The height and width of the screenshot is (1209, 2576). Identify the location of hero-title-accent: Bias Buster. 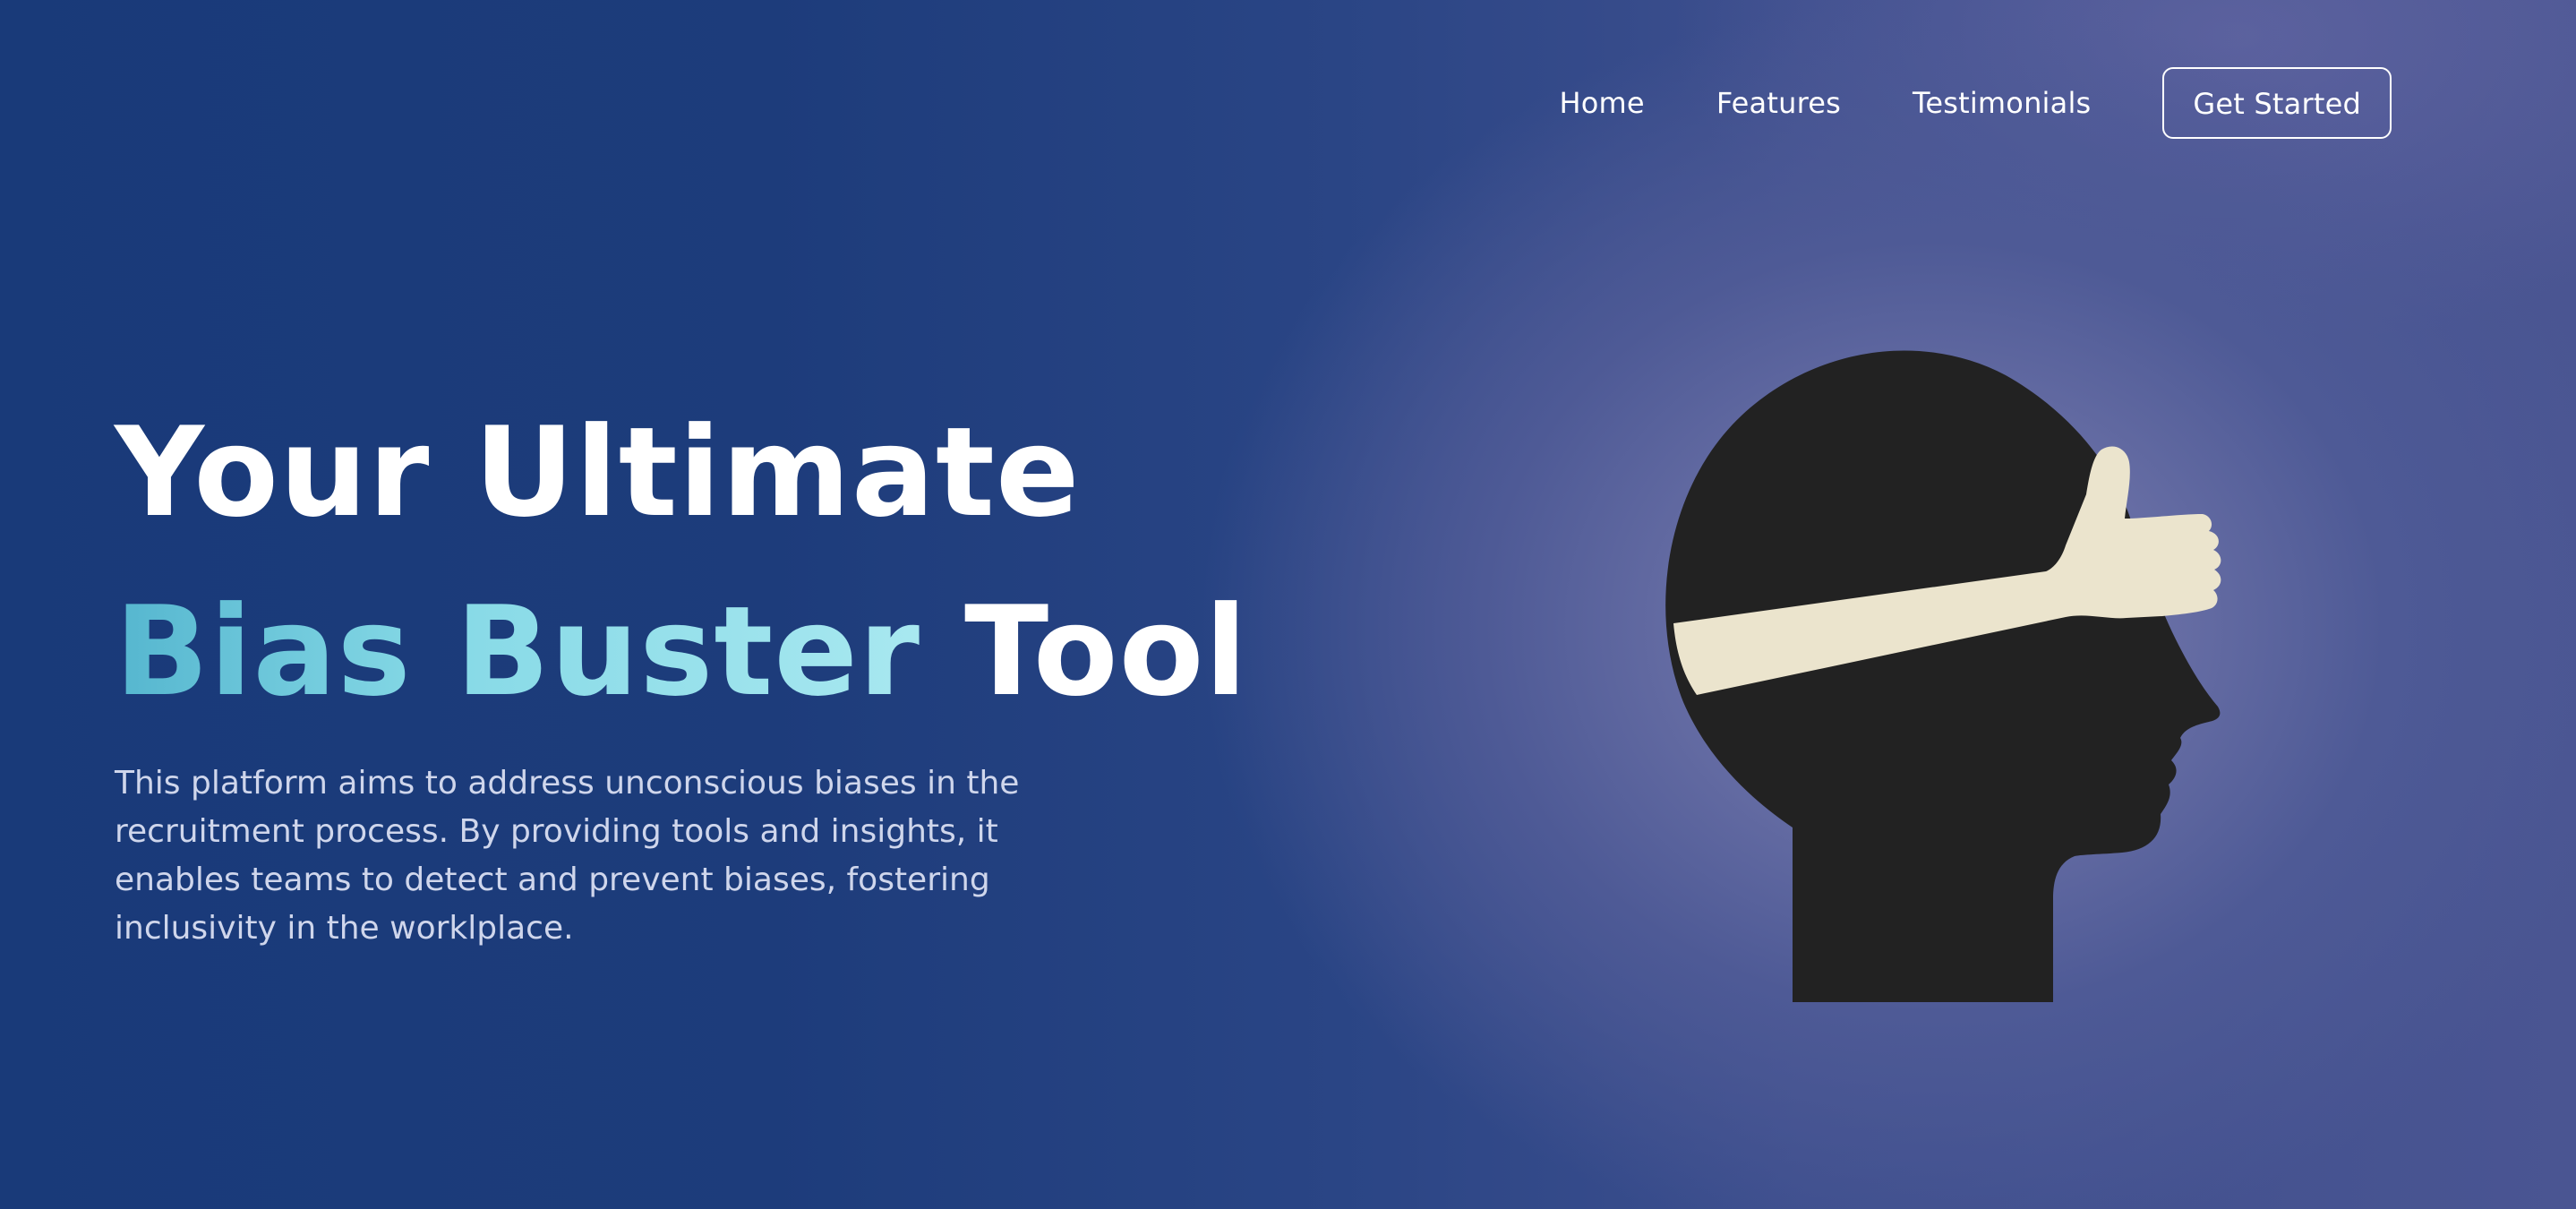
(517, 652).